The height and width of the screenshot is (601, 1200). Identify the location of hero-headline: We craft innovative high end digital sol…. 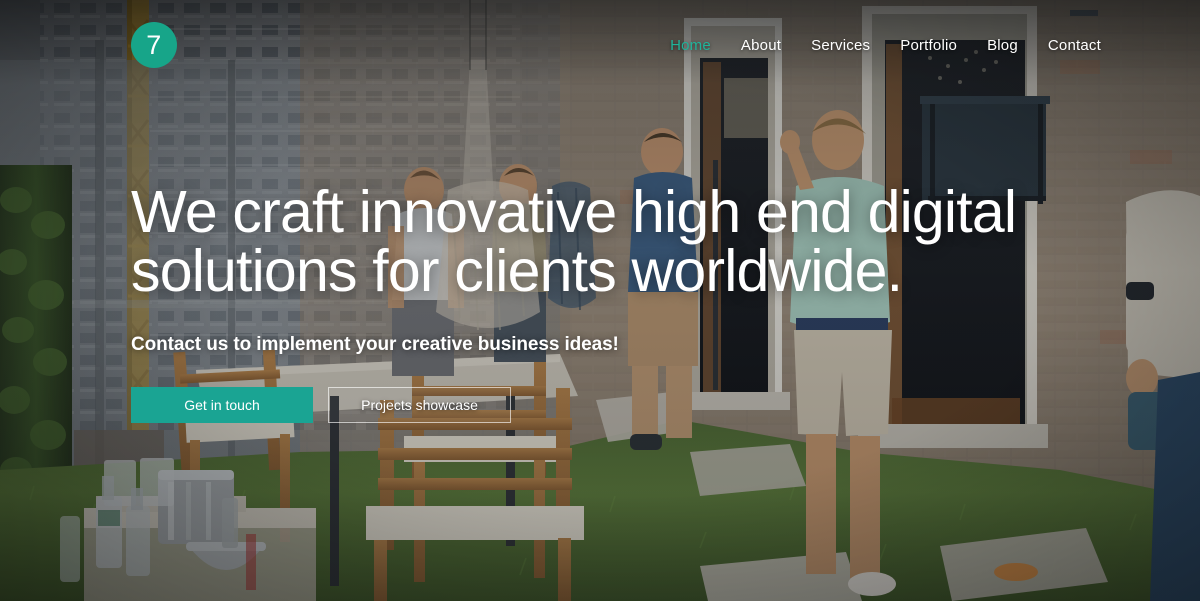
(581, 242).